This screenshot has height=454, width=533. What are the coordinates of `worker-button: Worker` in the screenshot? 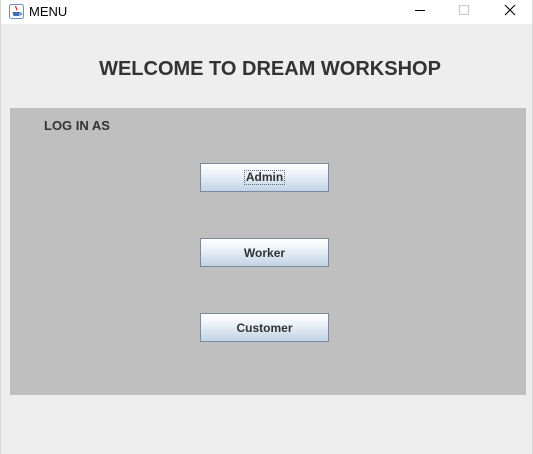 It's located at (264, 252).